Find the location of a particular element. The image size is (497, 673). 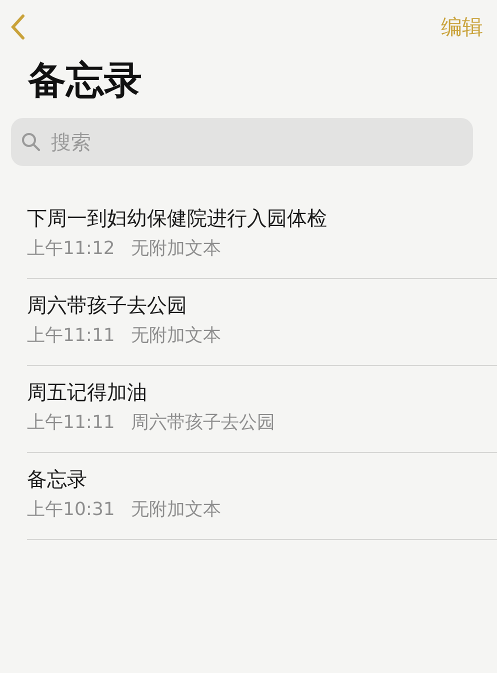

chevron-left-icon is located at coordinates (18, 27).